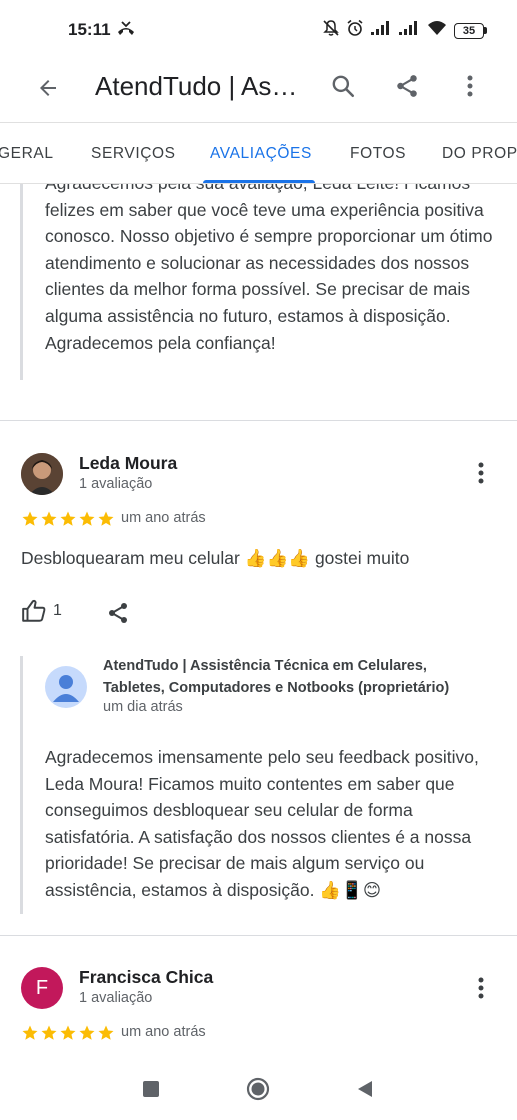  What do you see at coordinates (258, 30) in the screenshot?
I see `status-bar: 15:11 35` at bounding box center [258, 30].